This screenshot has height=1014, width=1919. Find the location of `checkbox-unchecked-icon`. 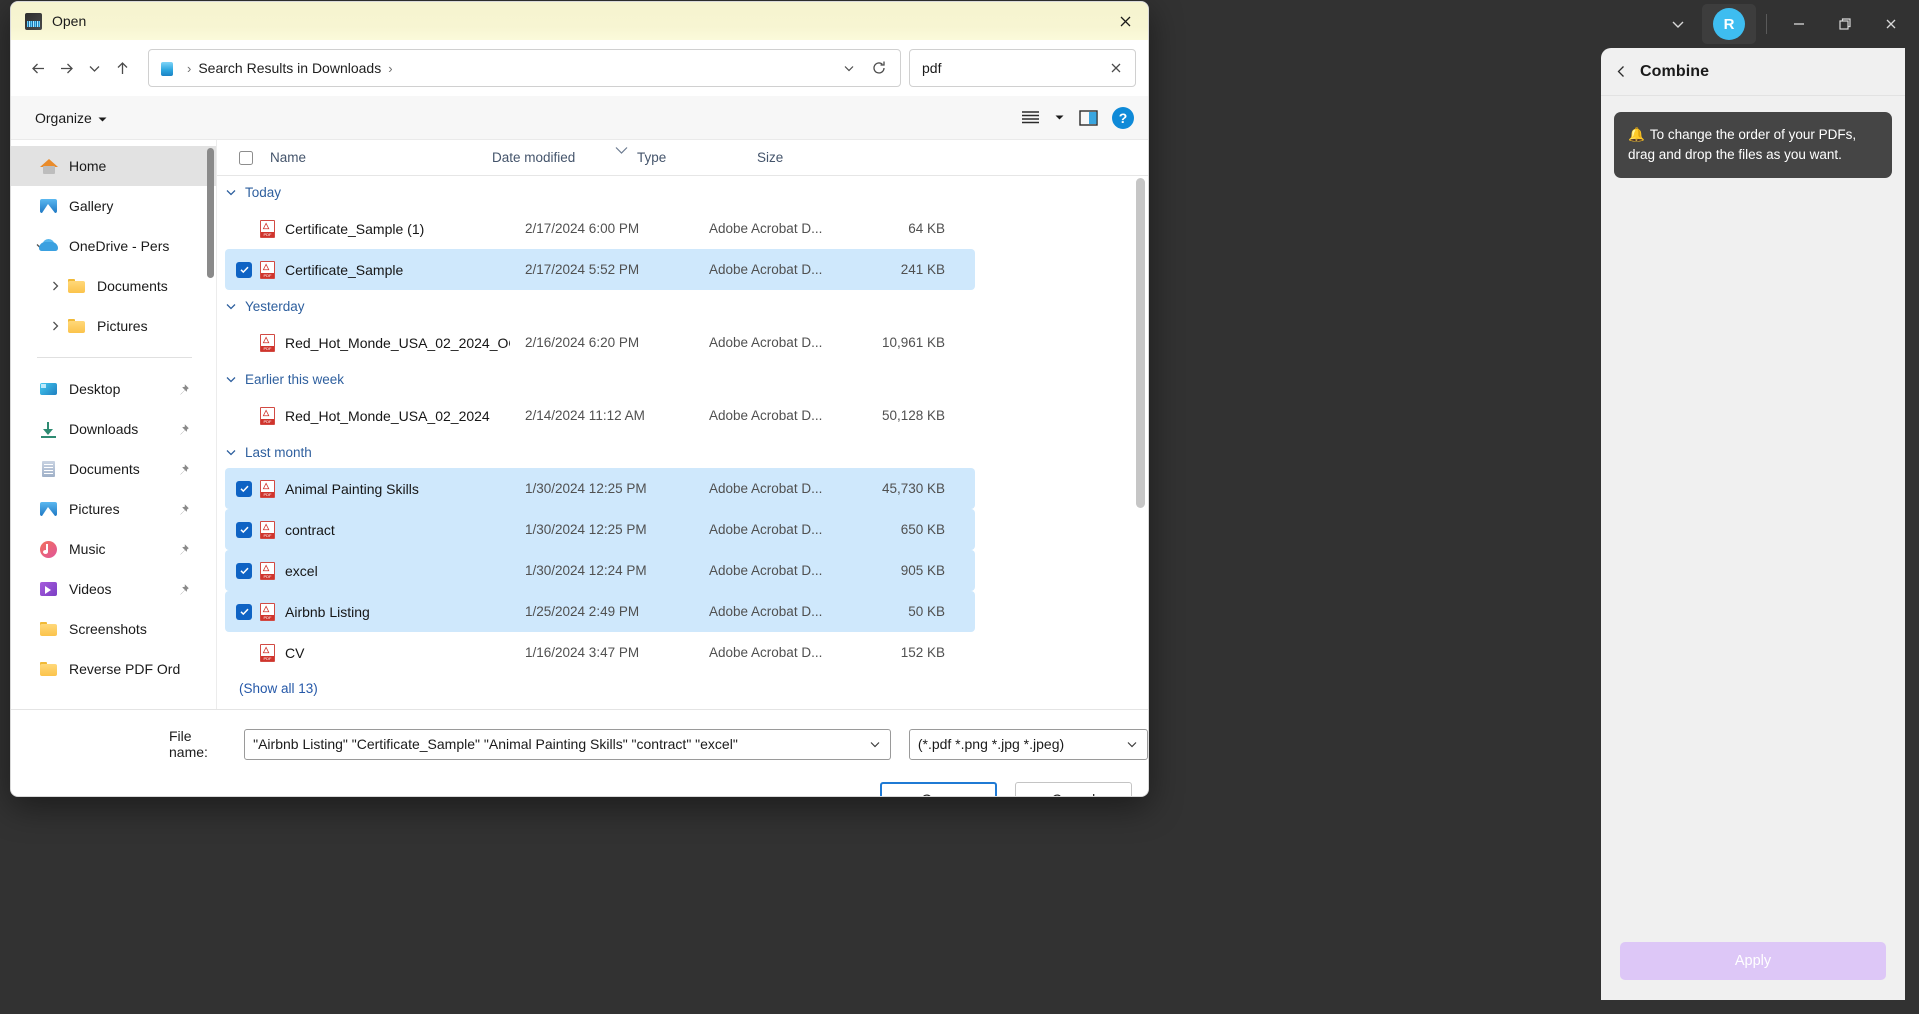

checkbox-unchecked-icon is located at coordinates (246, 157).